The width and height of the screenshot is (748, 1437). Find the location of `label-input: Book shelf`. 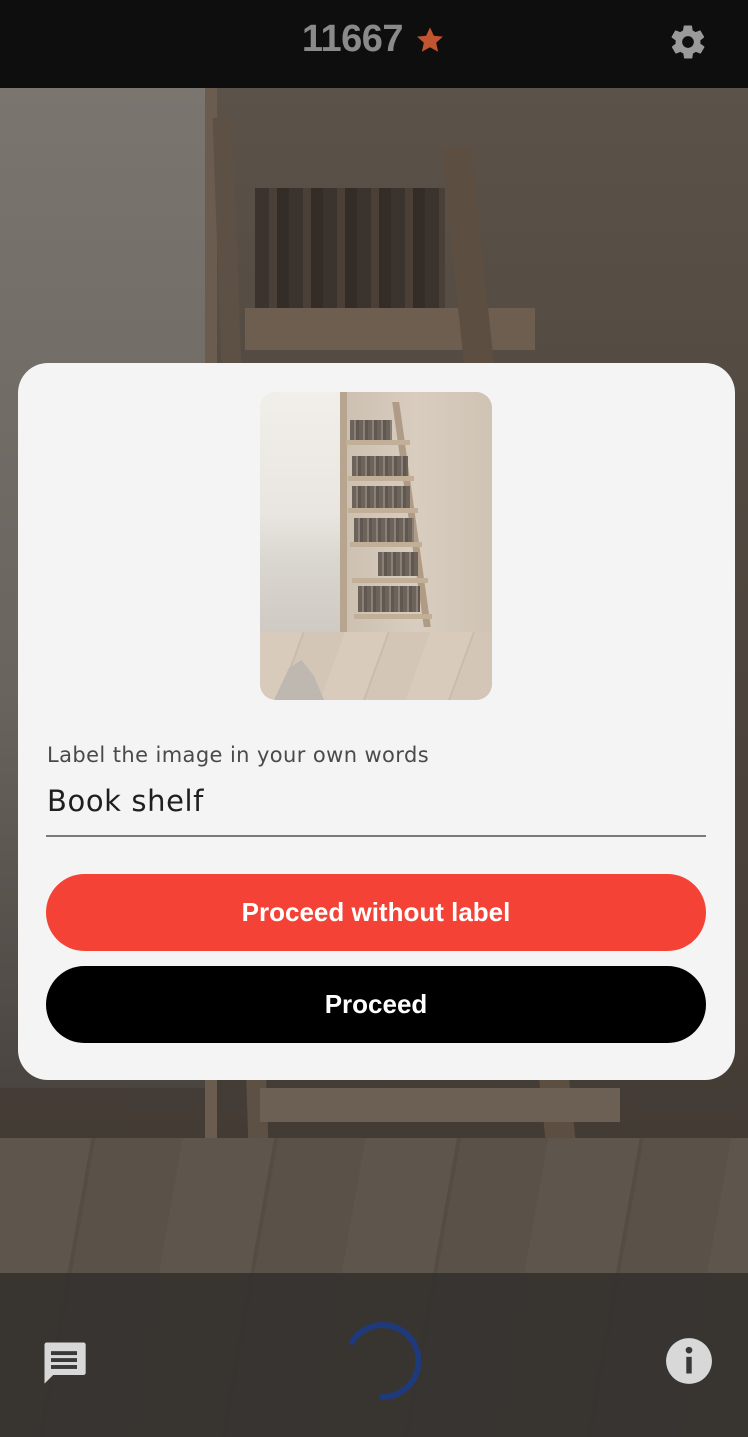

label-input: Book shelf is located at coordinates (377, 801).